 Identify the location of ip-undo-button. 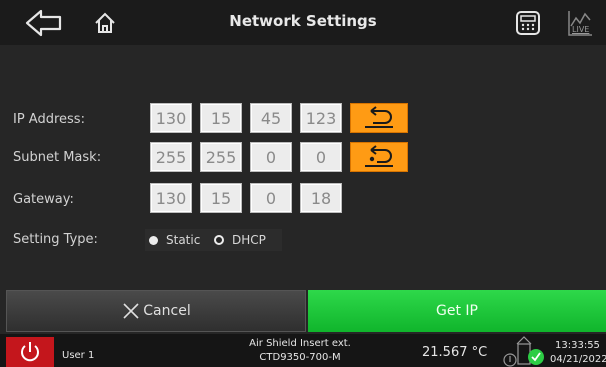
(379, 118).